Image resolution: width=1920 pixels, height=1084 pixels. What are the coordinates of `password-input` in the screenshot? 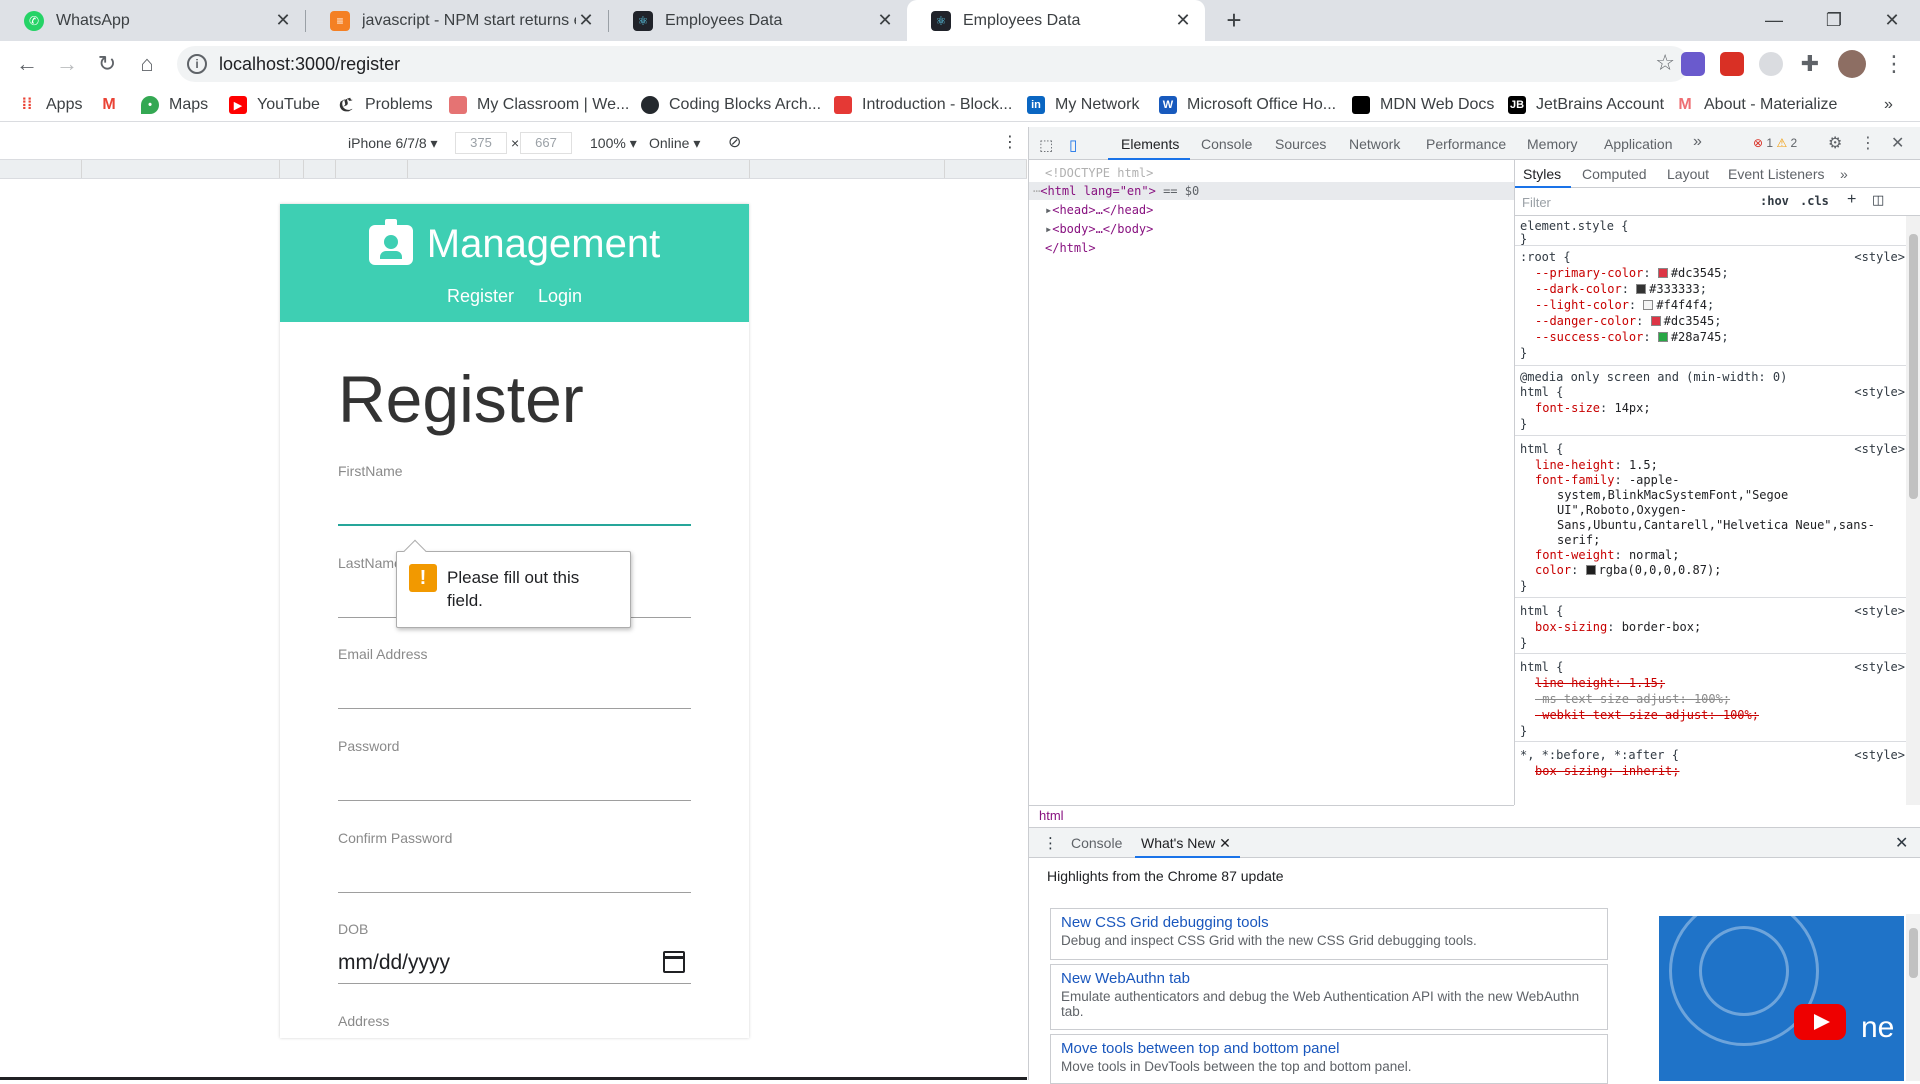 It's located at (514, 783).